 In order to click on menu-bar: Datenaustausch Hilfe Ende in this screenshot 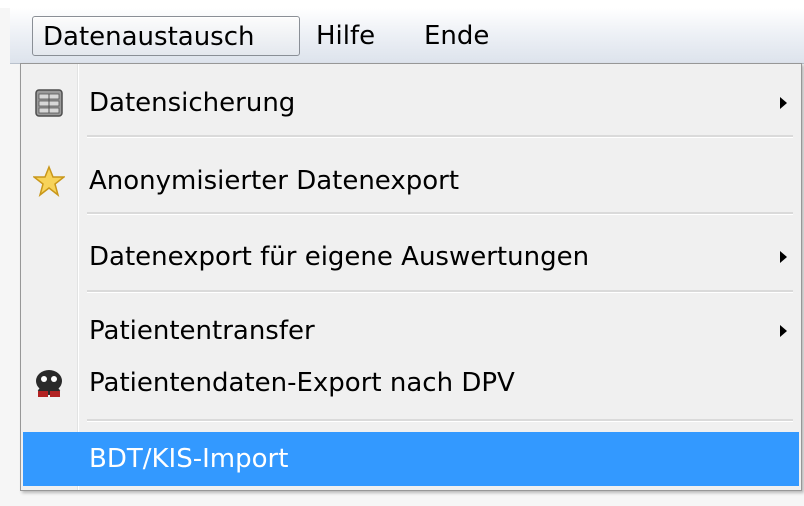, I will do `click(407, 36)`.